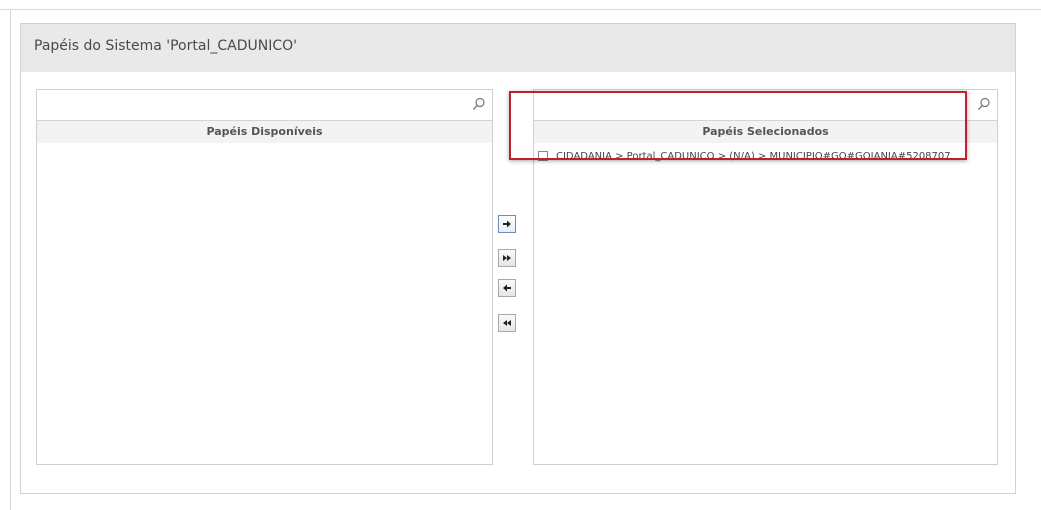 Image resolution: width=1041 pixels, height=510 pixels. I want to click on remove-button, so click(507, 288).